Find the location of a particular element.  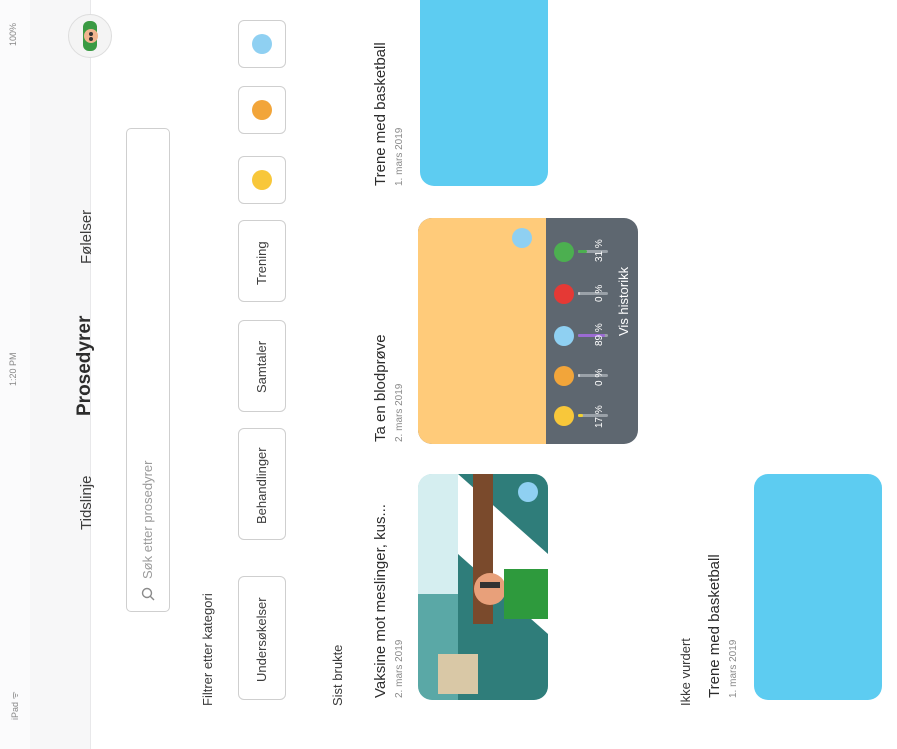

tab-folelser: Følelser is located at coordinates (86, 237).